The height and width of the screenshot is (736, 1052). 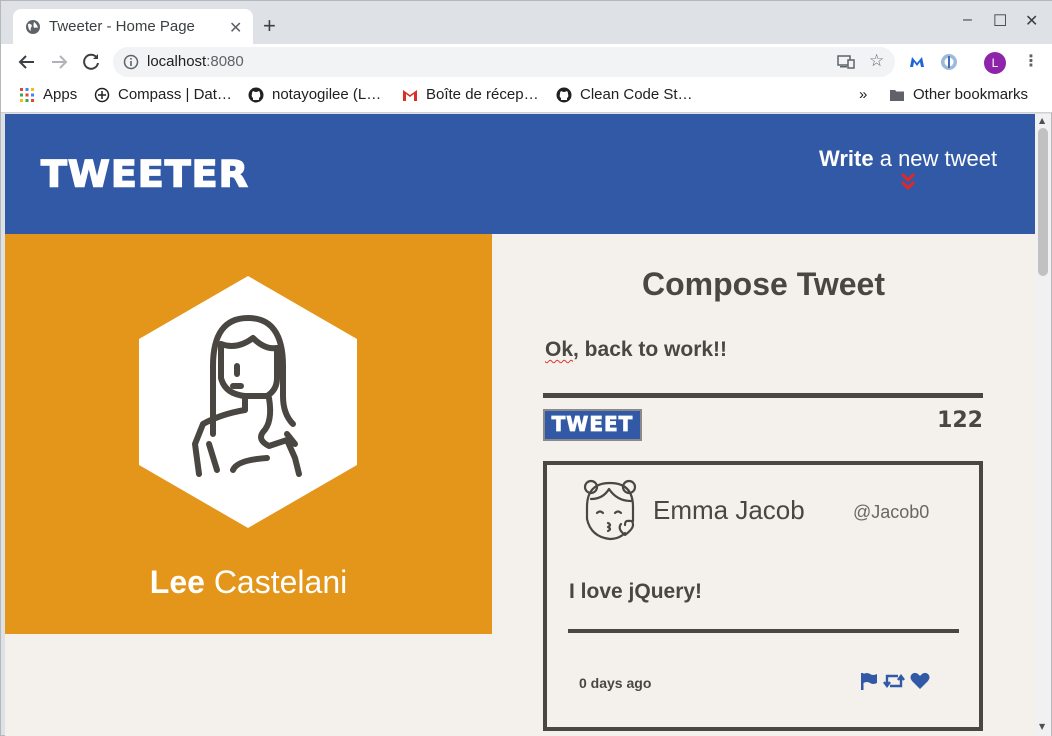 What do you see at coordinates (846, 158) in the screenshot?
I see `write-link-bold: Write` at bounding box center [846, 158].